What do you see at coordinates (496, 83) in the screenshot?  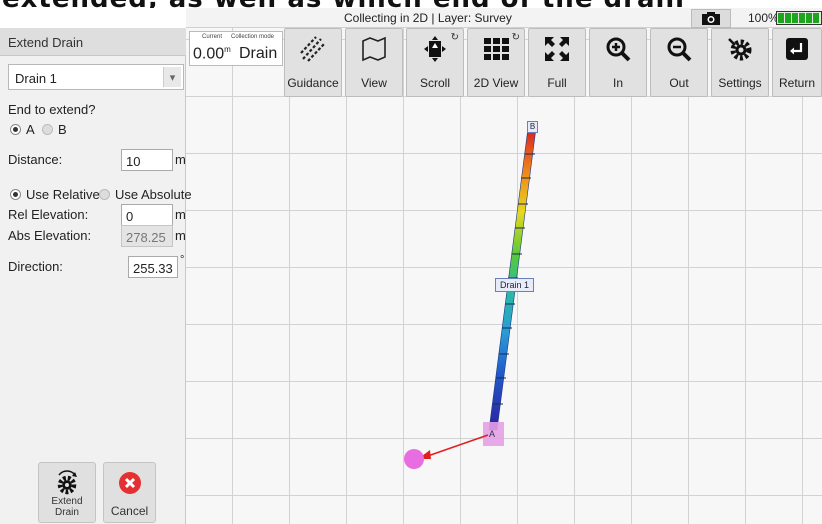 I see `2d-view-label: 2D View` at bounding box center [496, 83].